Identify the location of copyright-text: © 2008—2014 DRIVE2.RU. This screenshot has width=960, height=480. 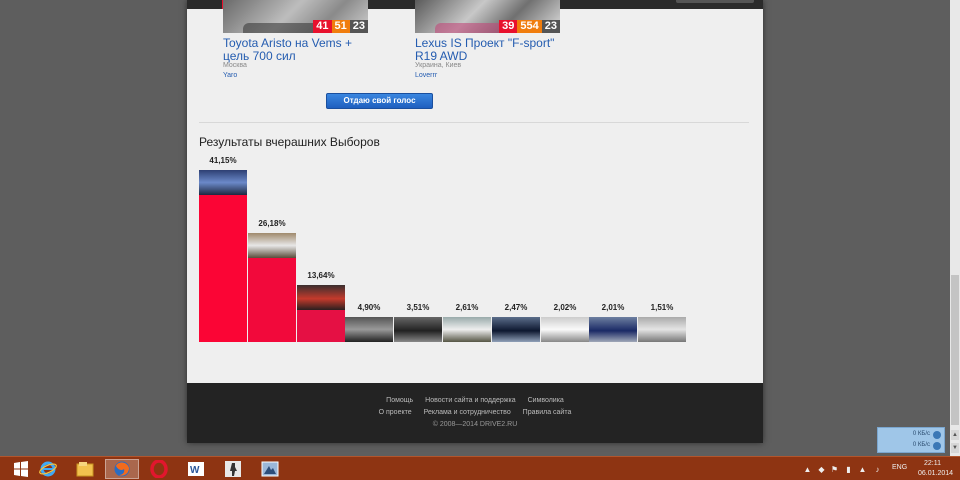
(475, 424).